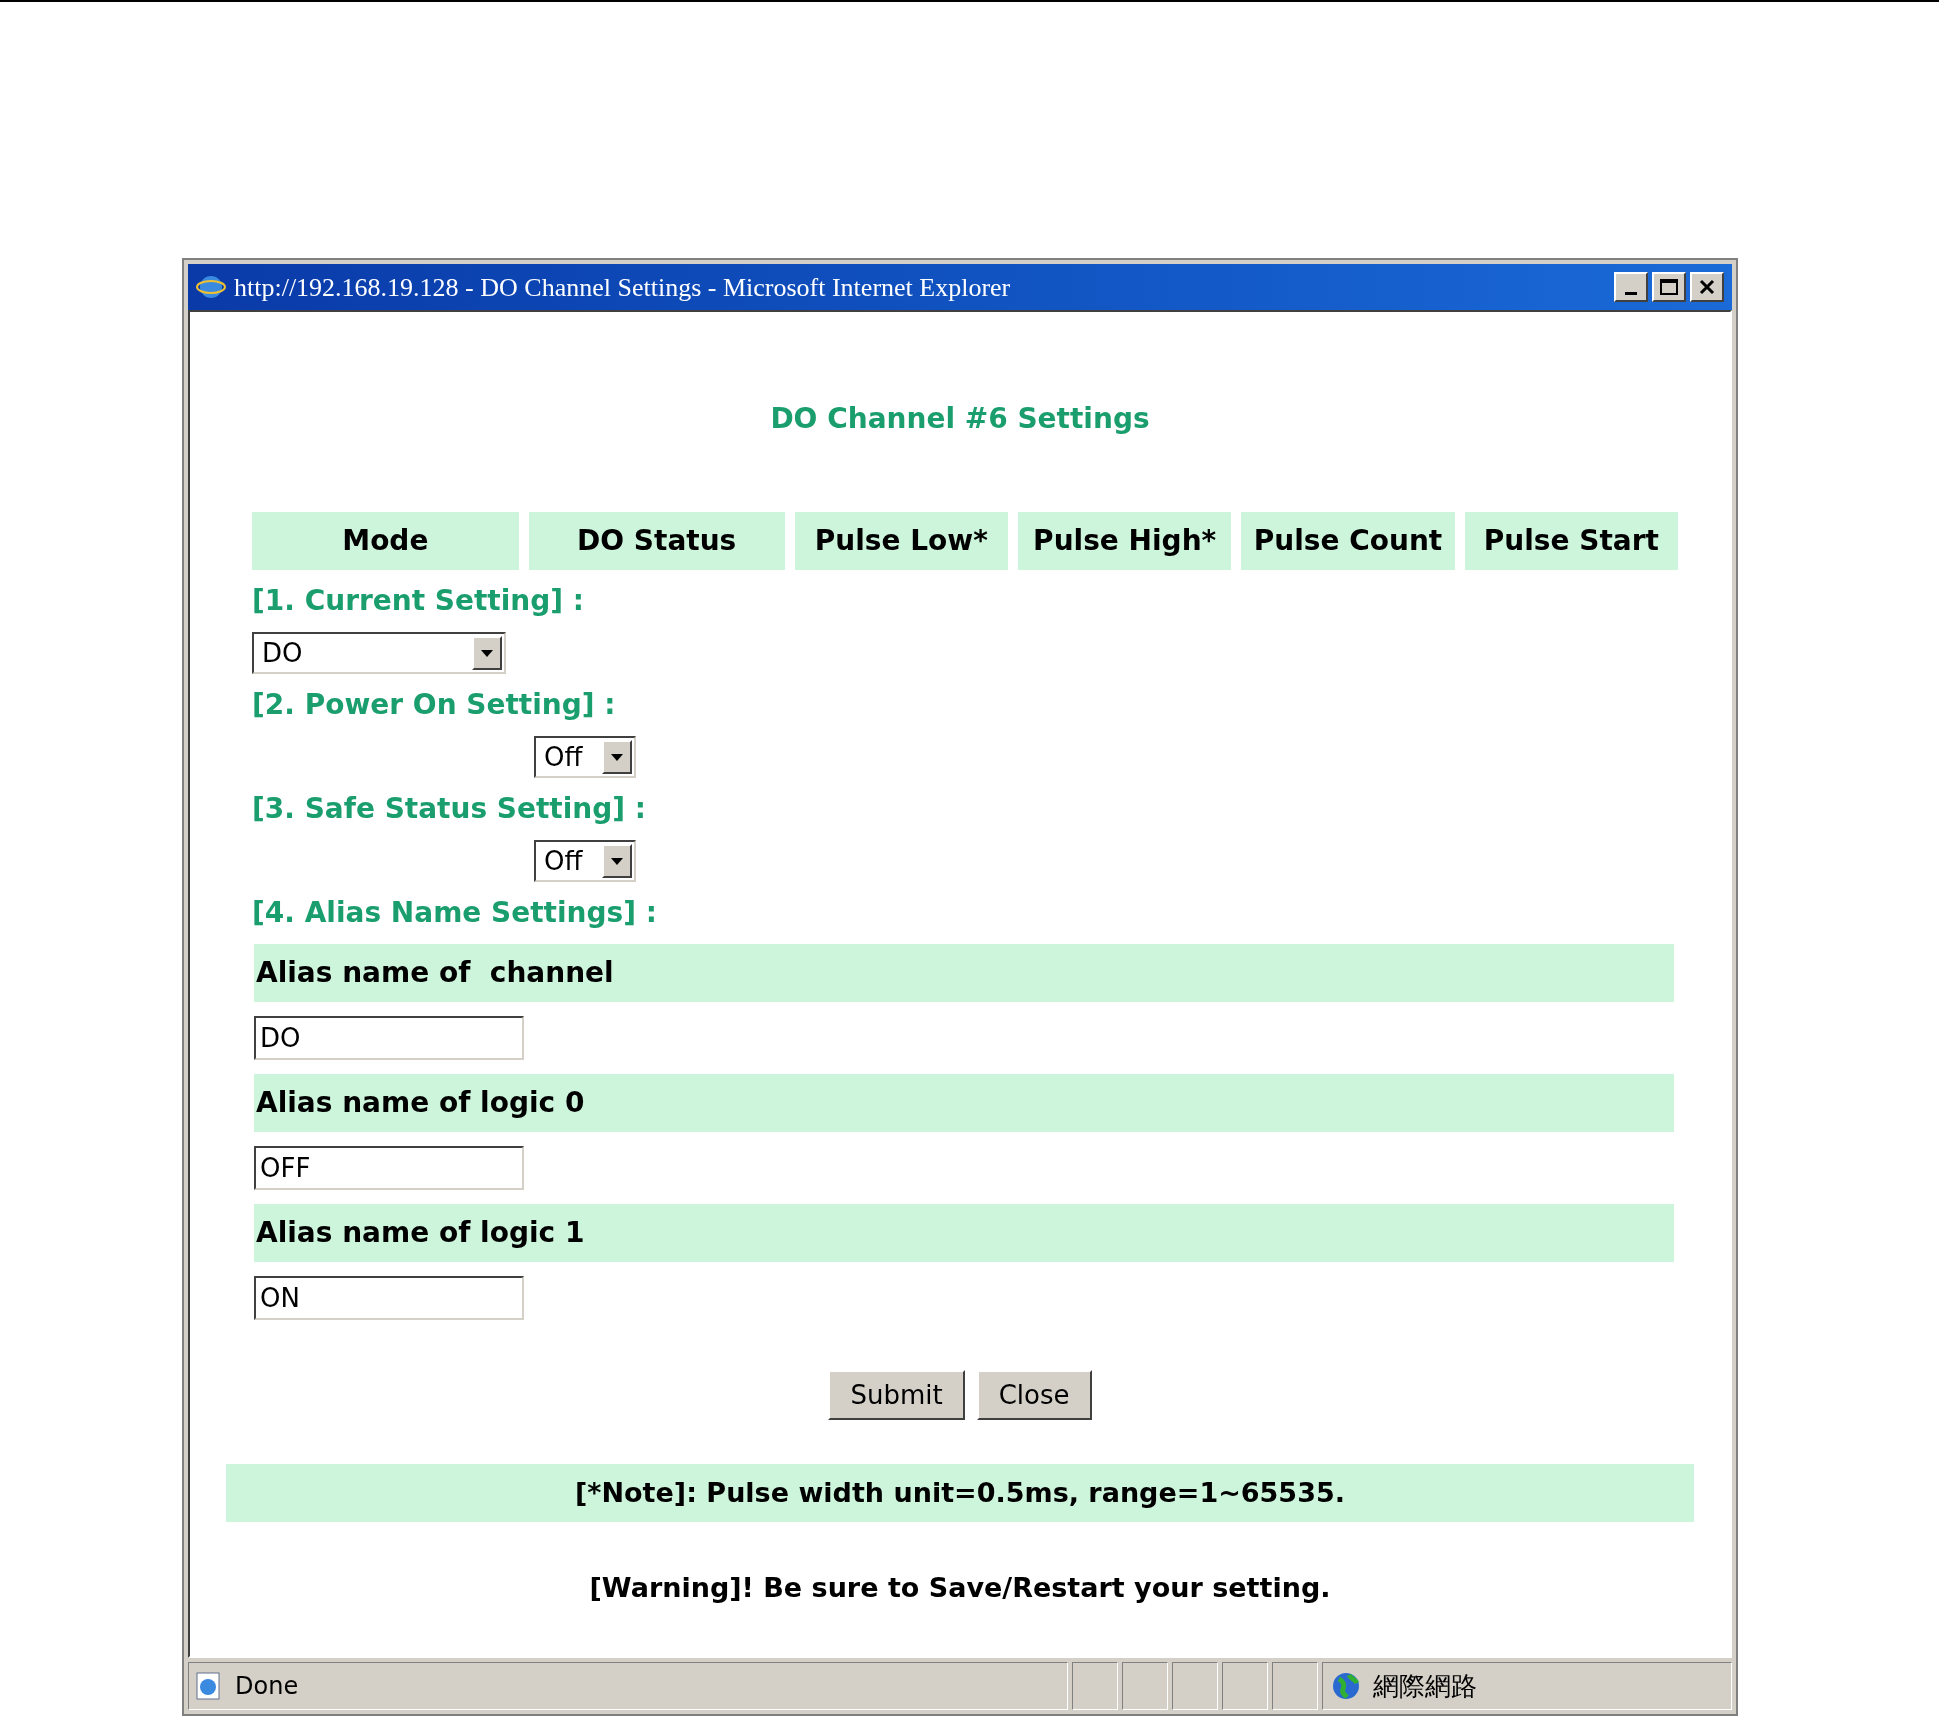  Describe the element at coordinates (964, 1103) in the screenshot. I see `field-label: Alias name of logic 0` at that location.